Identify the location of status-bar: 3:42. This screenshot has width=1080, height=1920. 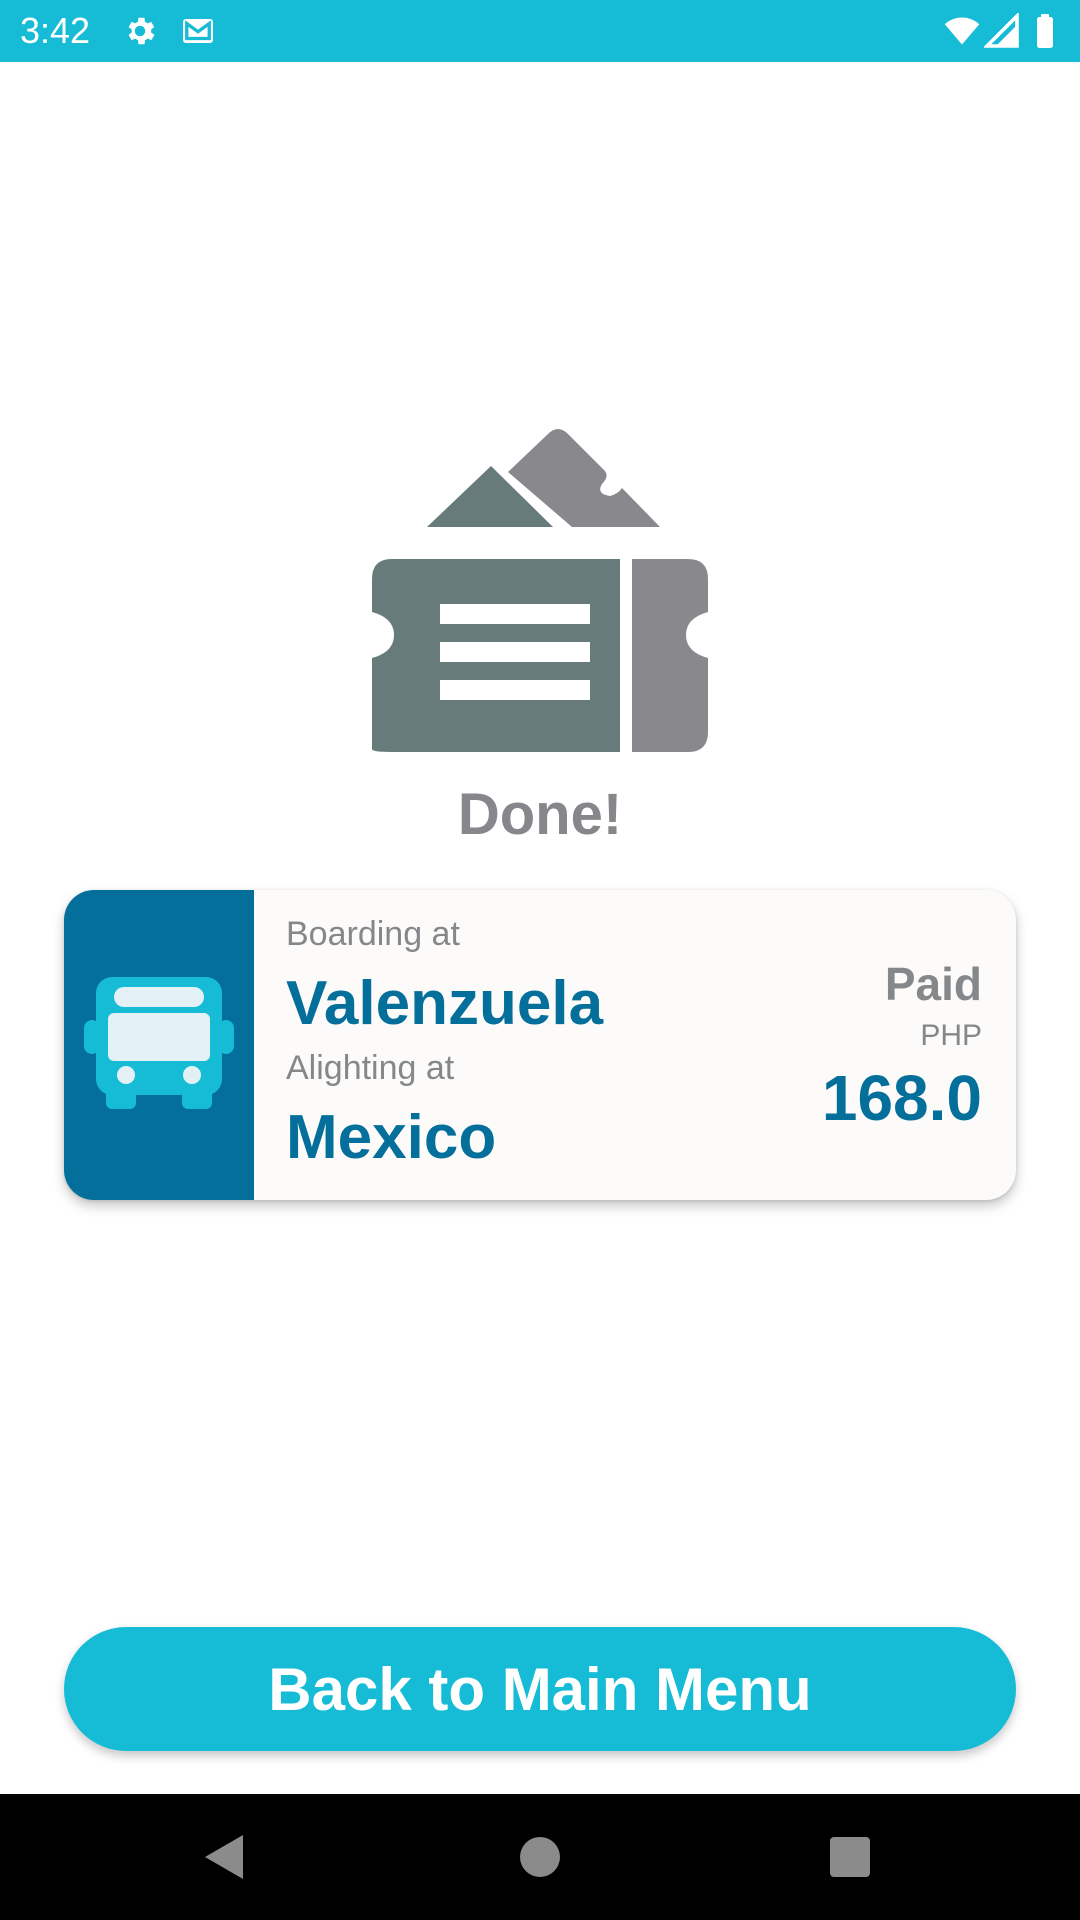
(540, 31).